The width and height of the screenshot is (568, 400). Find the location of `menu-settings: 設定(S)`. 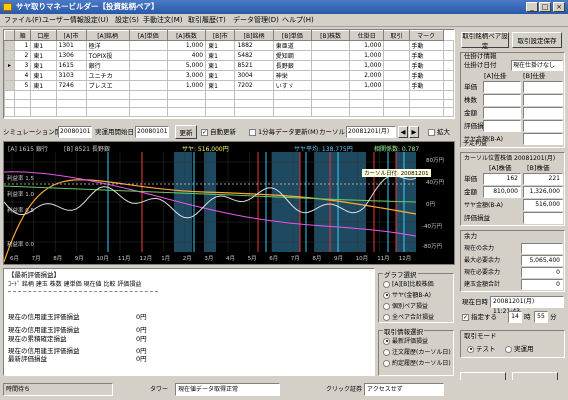

menu-settings: 設定(S) is located at coordinates (127, 20).